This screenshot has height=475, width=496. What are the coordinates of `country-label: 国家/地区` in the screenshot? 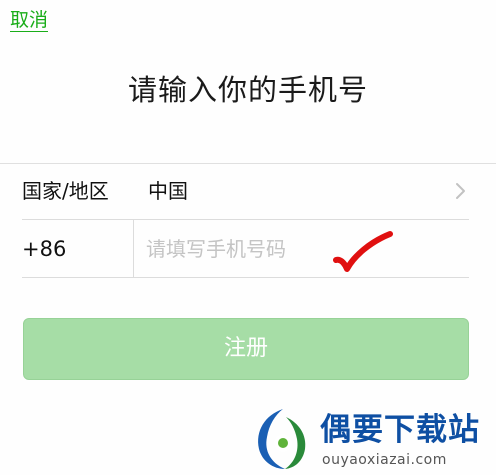 It's located at (65, 191).